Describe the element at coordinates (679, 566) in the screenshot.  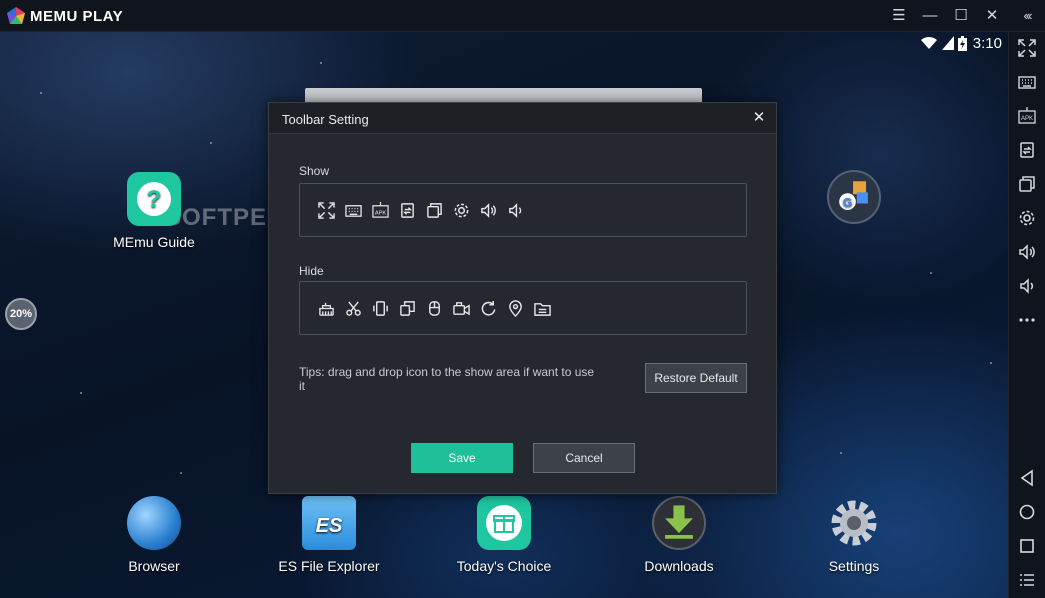
I see `app-label: Downloads` at that location.